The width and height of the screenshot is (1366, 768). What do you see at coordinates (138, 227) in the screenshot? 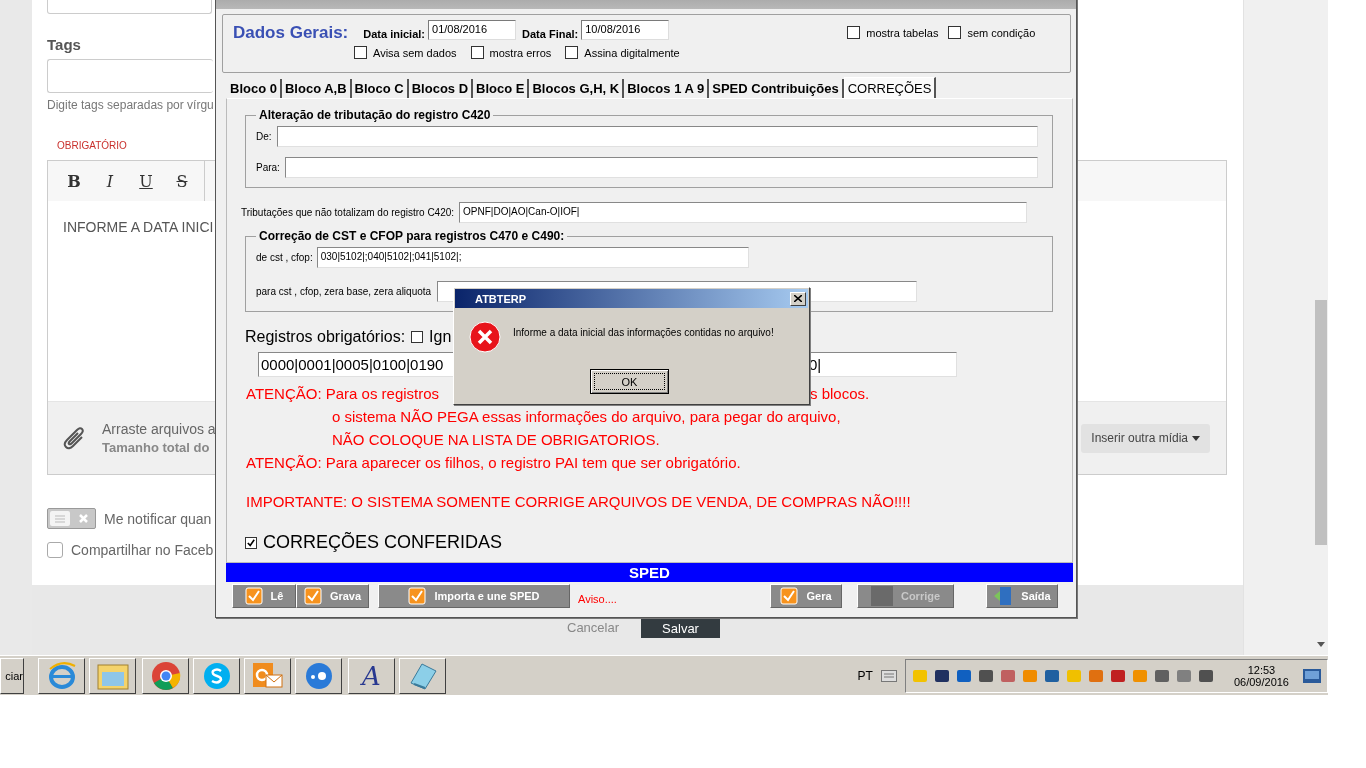
I see `editor-text: INFORME A DATA INICI` at bounding box center [138, 227].